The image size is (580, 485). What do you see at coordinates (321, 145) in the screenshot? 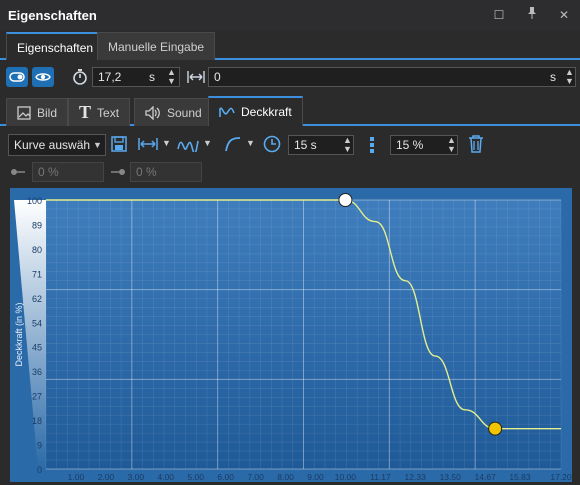
I see `time-input: 15 s ▲ ▼` at bounding box center [321, 145].